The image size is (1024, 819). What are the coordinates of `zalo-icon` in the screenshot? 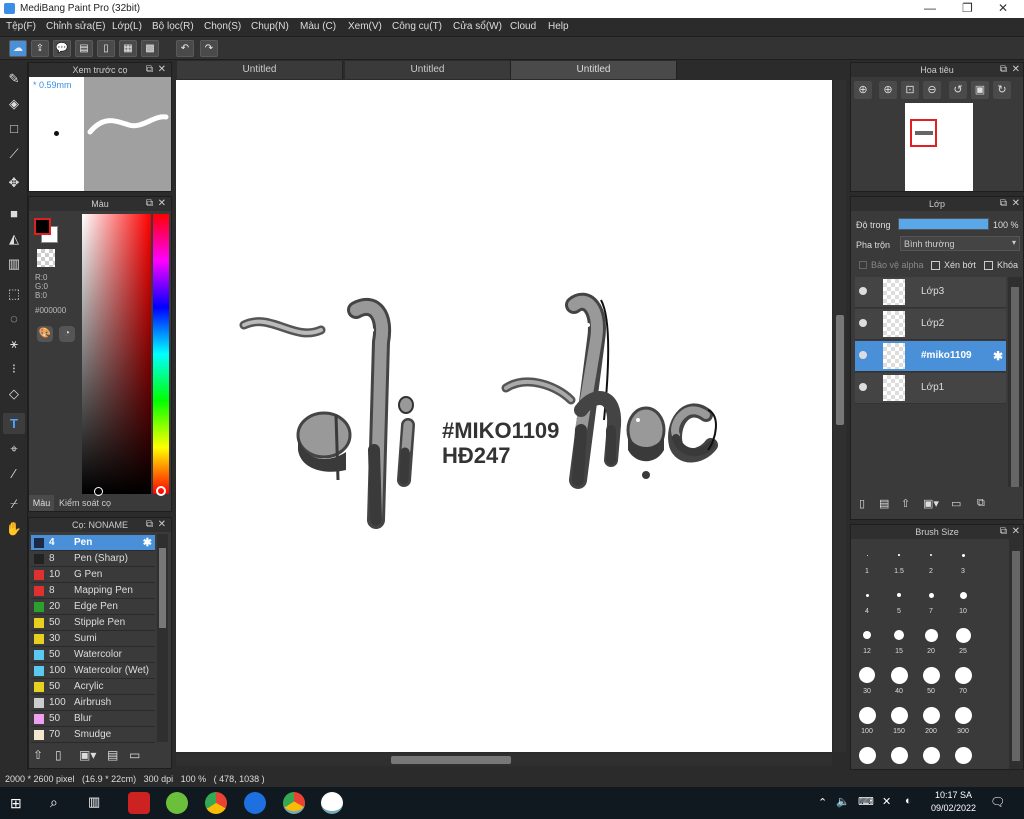 It's located at (255, 803).